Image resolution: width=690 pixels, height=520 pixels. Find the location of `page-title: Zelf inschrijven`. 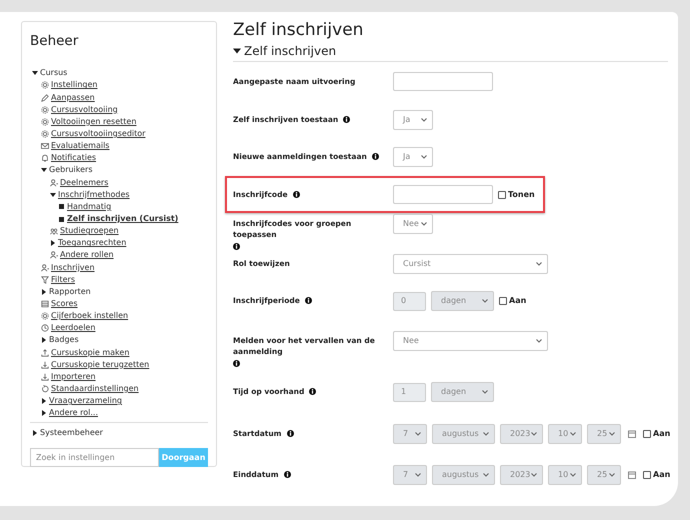

page-title: Zelf inschrijven is located at coordinates (298, 30).